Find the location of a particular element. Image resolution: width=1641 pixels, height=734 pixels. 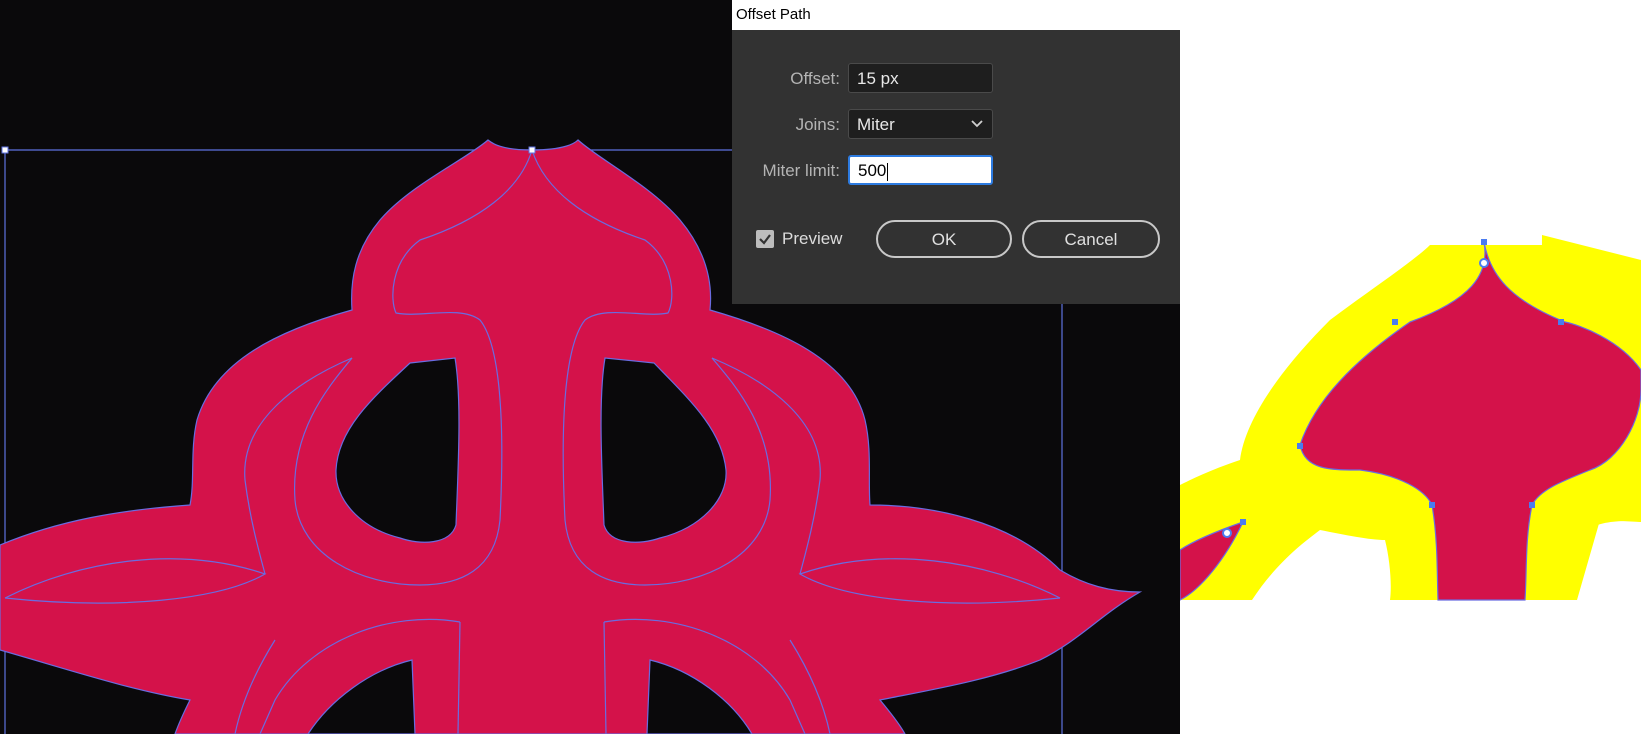

offset-label: Offset: is located at coordinates (815, 78).